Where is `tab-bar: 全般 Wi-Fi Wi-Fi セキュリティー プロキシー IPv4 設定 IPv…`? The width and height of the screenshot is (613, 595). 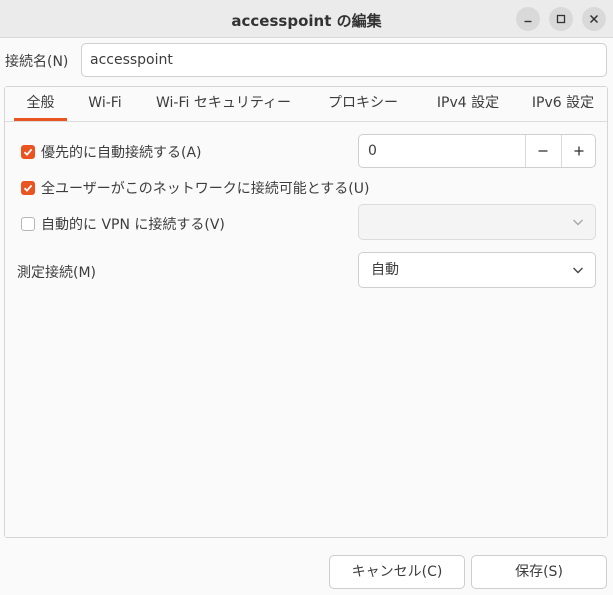 tab-bar: 全般 Wi-Fi Wi-Fi セキュリティー プロキシー IPv4 設定 IPv… is located at coordinates (306, 104).